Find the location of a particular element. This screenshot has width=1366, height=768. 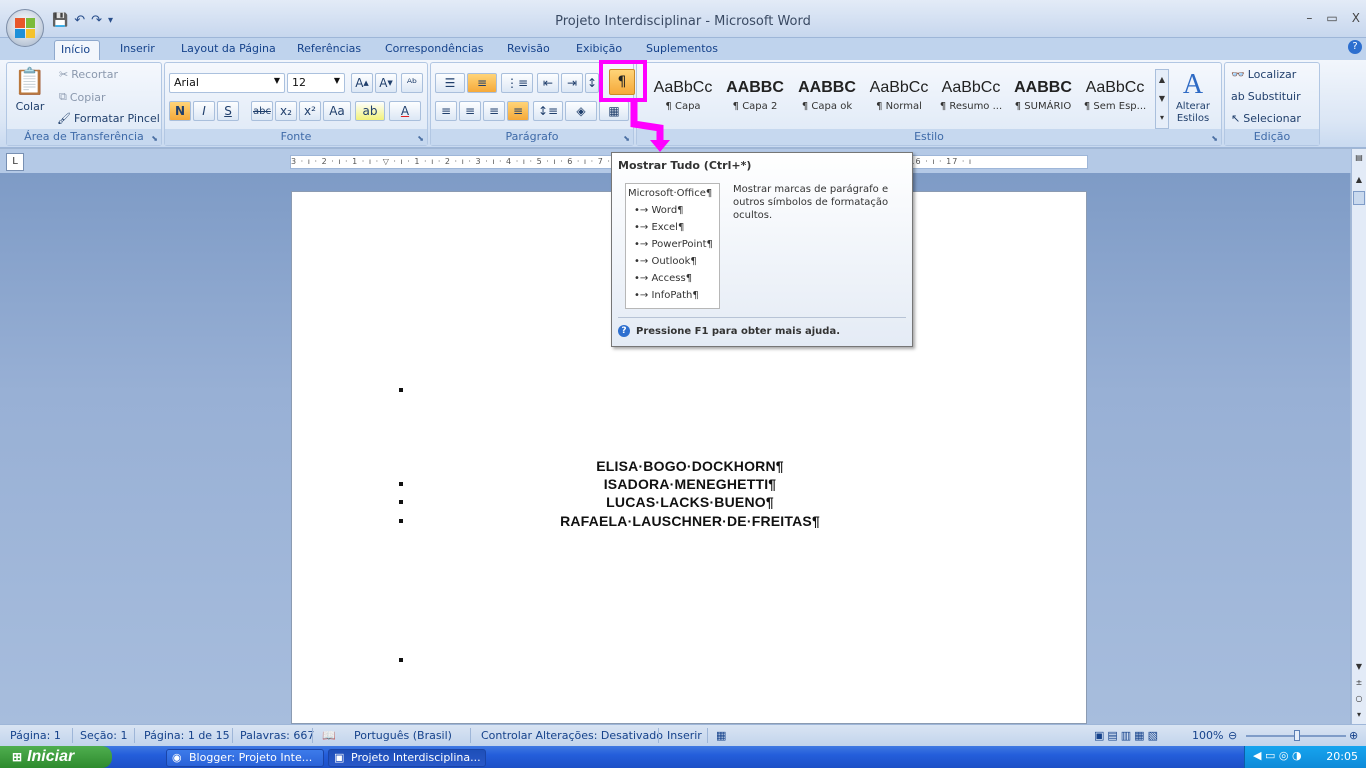

shrink-font-button: A ▼ is located at coordinates (386, 83).